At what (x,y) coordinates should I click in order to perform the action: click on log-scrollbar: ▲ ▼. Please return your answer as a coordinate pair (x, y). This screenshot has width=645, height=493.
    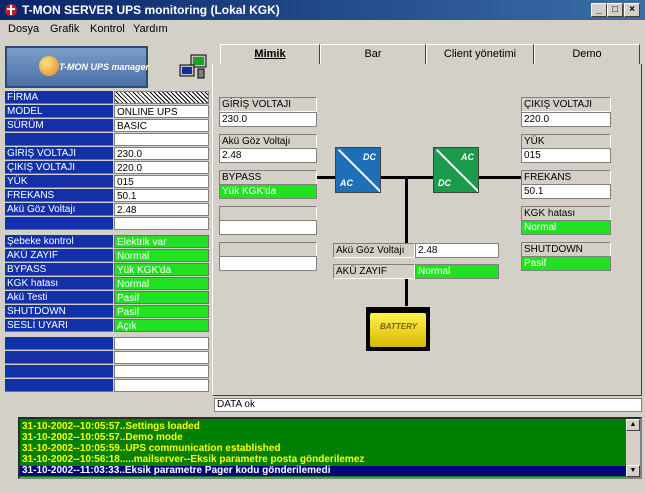
    Looking at the image, I should click on (633, 448).